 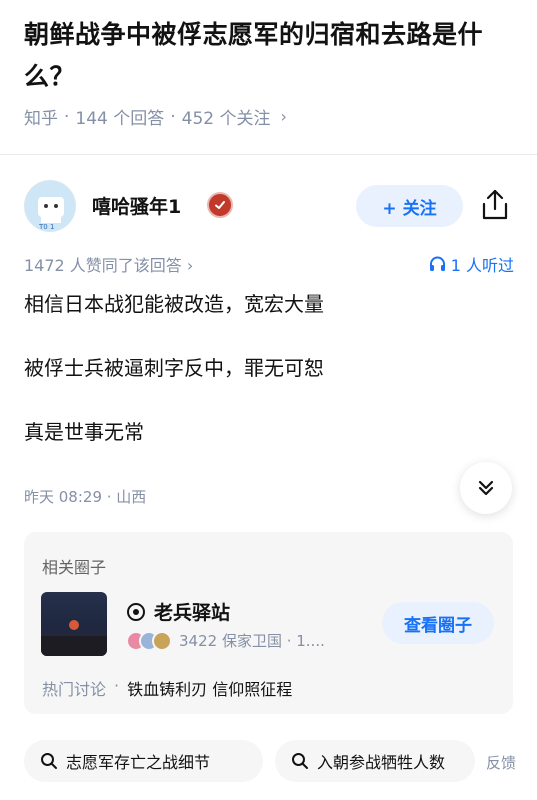 I want to click on listen-count: 1 人听过, so click(x=471, y=264).